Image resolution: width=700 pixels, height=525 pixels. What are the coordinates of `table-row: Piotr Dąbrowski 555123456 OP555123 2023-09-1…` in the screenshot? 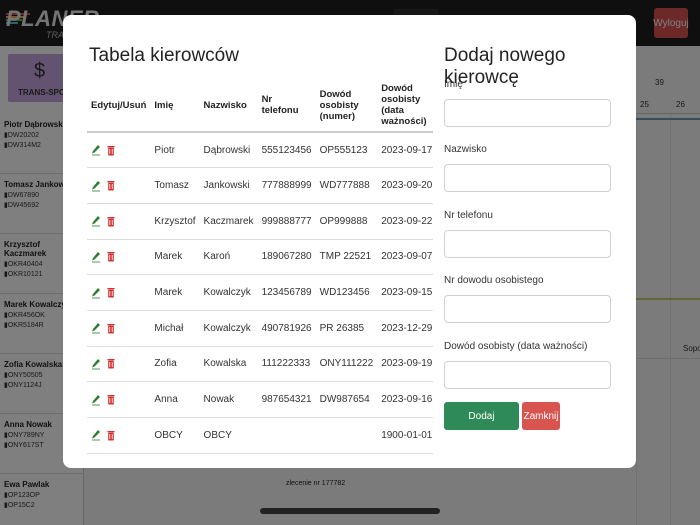 It's located at (260, 150).